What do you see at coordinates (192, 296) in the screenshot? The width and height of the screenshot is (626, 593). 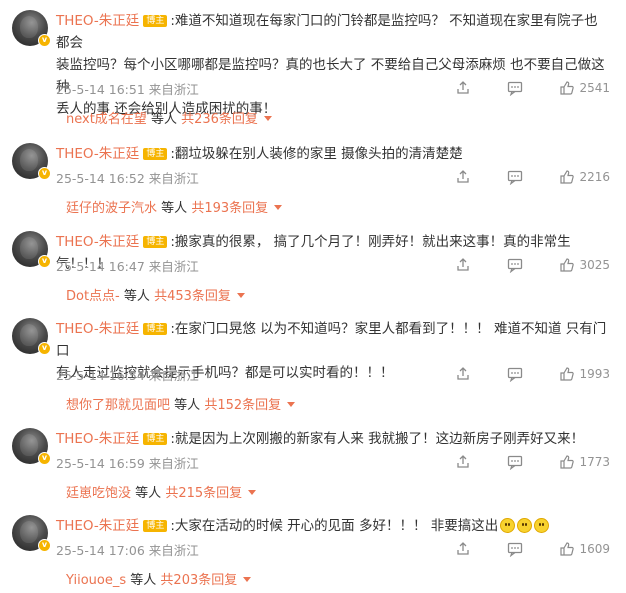 I see `reply-count: 共453条回复` at bounding box center [192, 296].